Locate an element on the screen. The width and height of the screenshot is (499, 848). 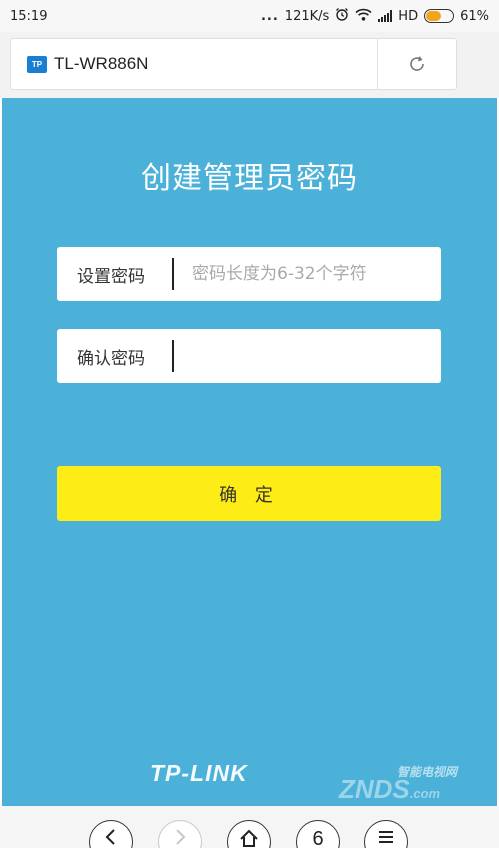
chevron-left-icon is located at coordinates (110, 837).